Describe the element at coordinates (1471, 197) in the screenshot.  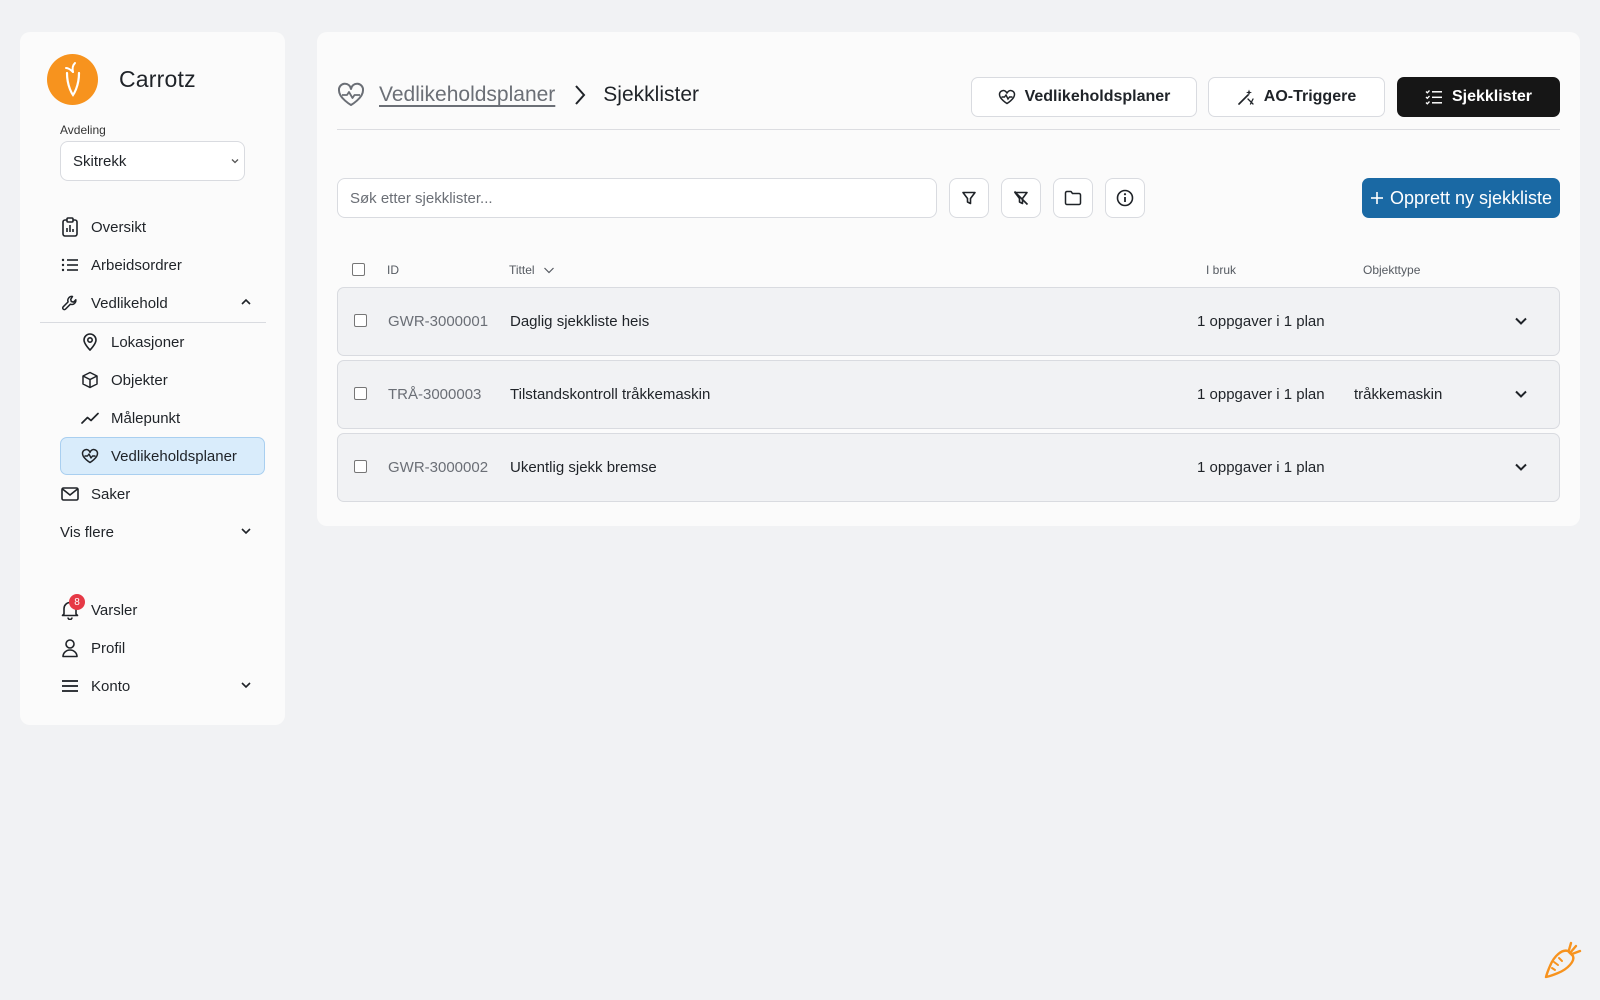
I see `create-button-label: Opprett ny sjekkliste` at that location.